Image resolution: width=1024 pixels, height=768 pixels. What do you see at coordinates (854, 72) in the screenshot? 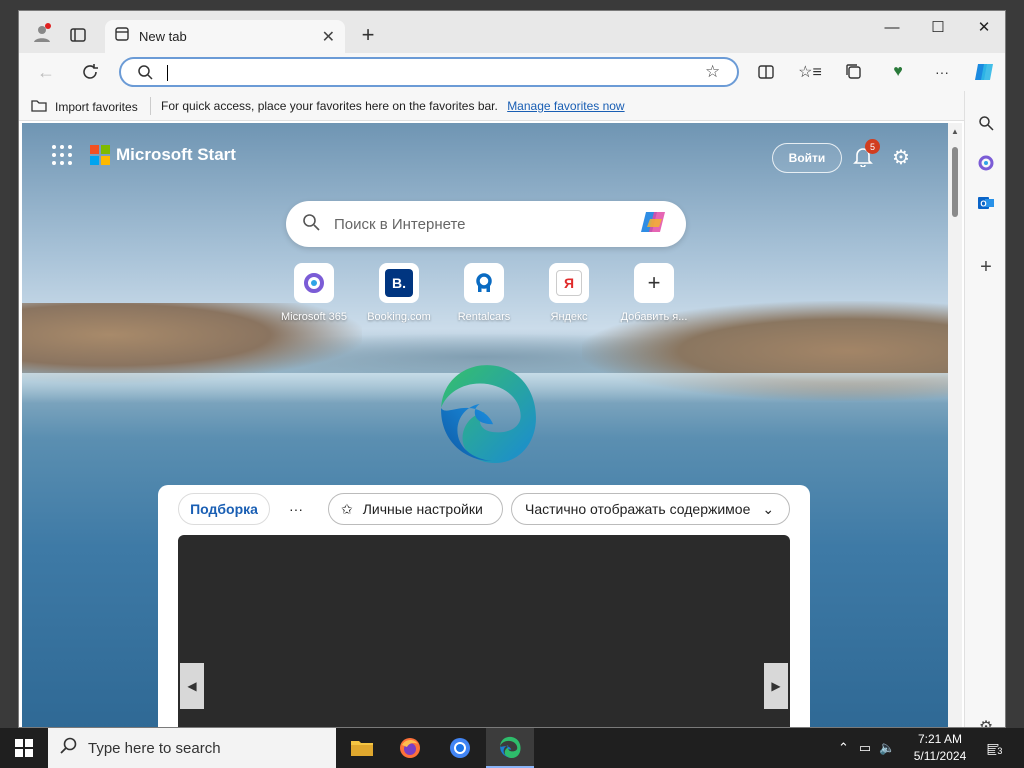
I see `collections-icon` at bounding box center [854, 72].